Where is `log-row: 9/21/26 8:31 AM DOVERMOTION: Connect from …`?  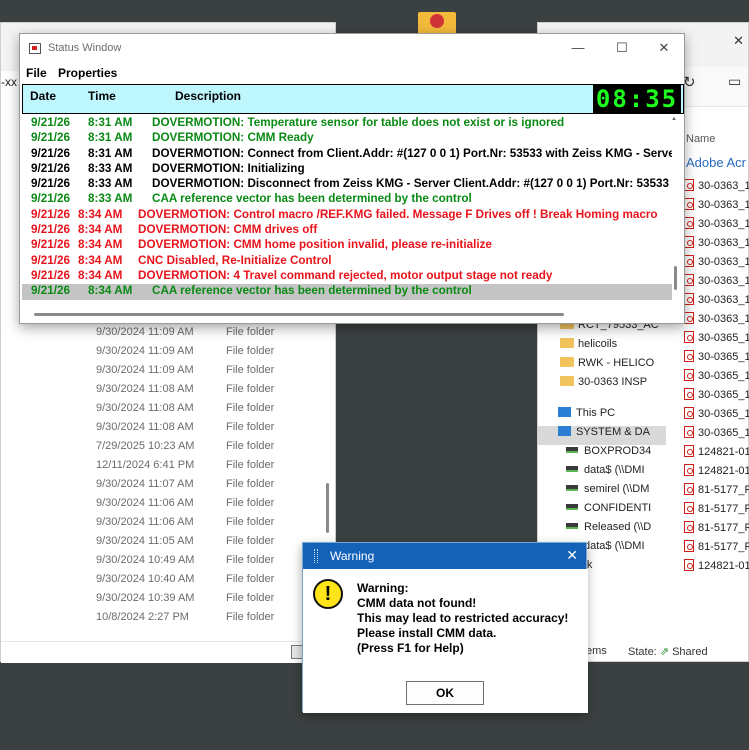
log-row: 9/21/26 8:31 AM DOVERMOTION: Connect from … is located at coordinates (347, 154).